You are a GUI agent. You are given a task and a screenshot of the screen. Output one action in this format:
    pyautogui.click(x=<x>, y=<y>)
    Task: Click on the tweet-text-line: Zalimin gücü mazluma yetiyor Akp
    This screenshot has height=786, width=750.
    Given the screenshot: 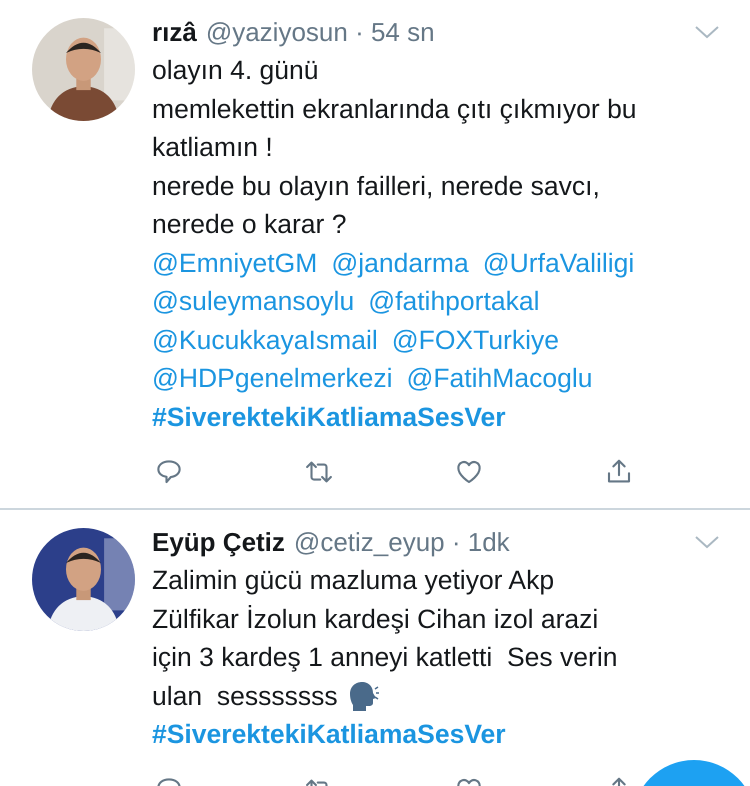 What is the action you would take?
    pyautogui.click(x=353, y=580)
    